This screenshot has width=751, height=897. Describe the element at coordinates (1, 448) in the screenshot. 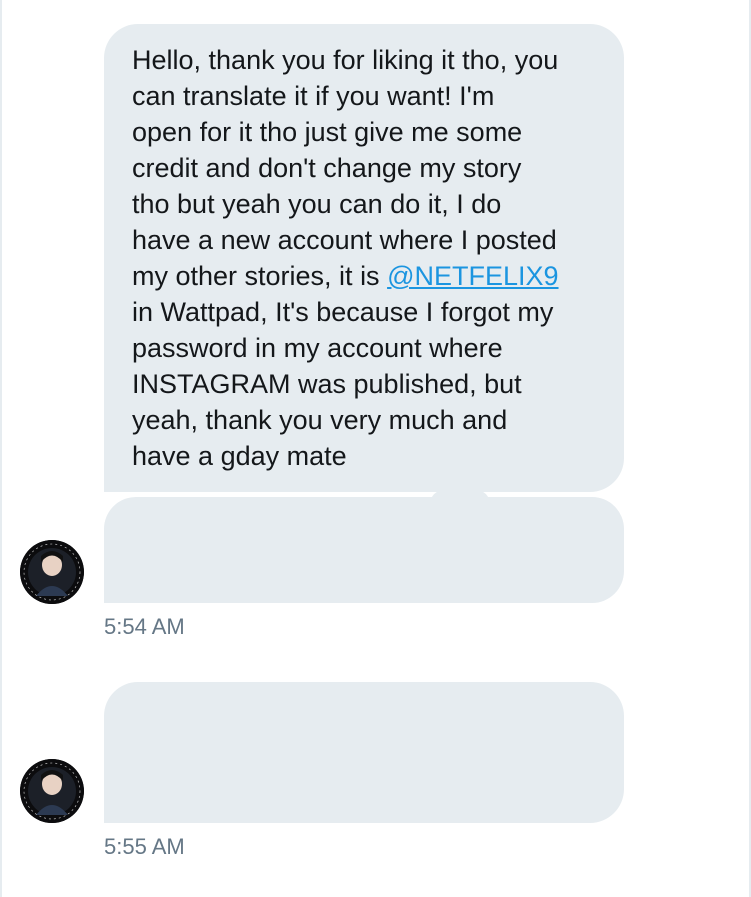

I see `left-border` at that location.